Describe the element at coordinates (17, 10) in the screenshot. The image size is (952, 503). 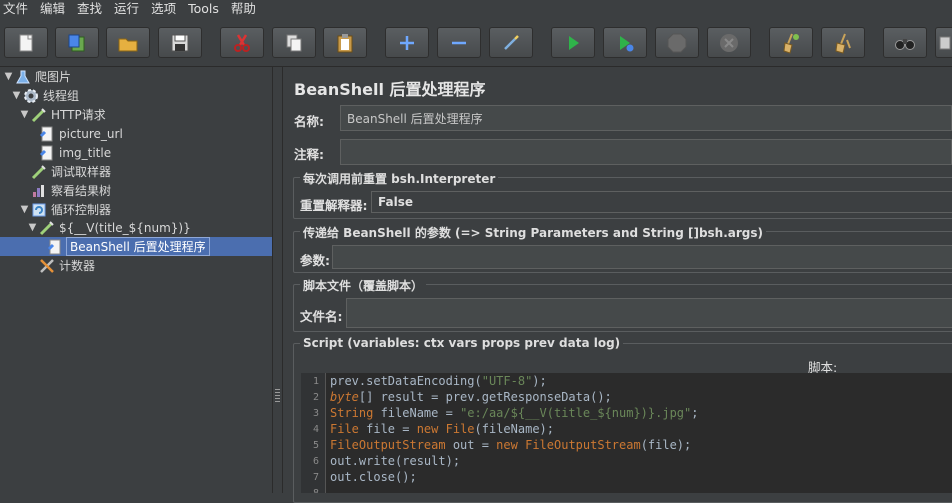
I see `menu-file: 文件` at that location.